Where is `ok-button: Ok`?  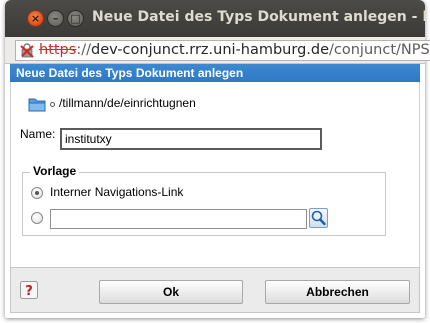 ok-button: Ok is located at coordinates (171, 292).